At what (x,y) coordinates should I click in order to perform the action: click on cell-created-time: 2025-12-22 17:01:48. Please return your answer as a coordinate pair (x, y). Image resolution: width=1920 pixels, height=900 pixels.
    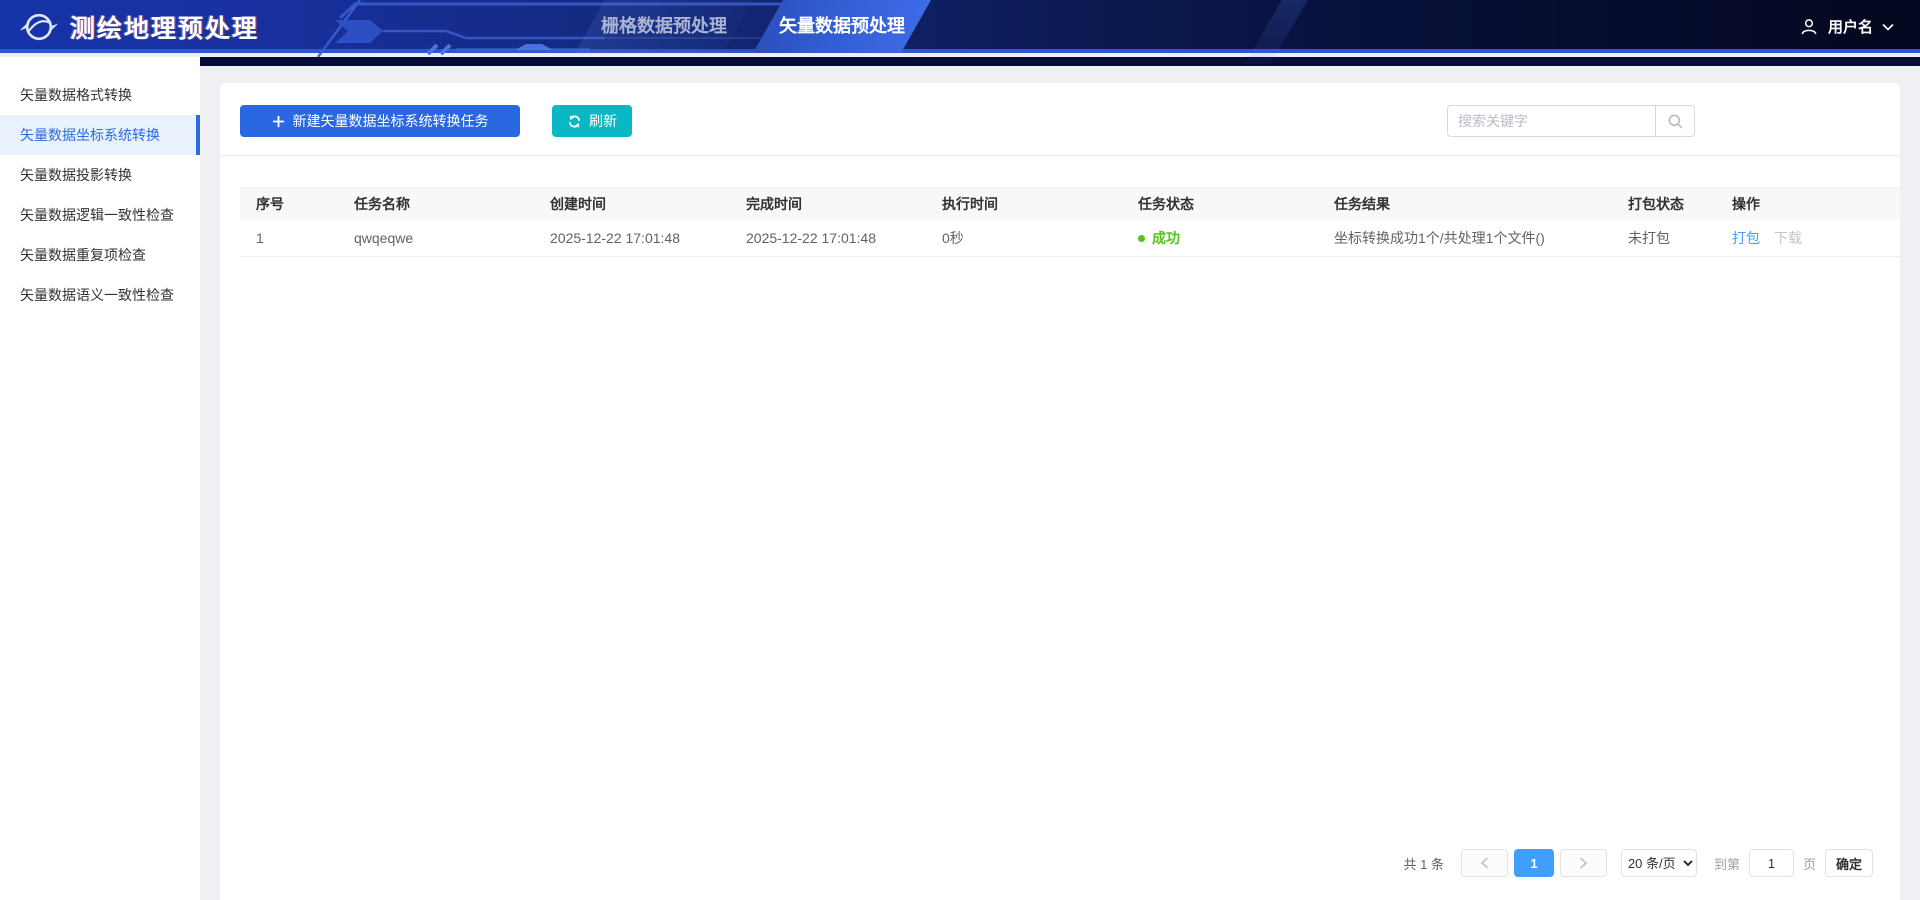
    Looking at the image, I should click on (632, 238).